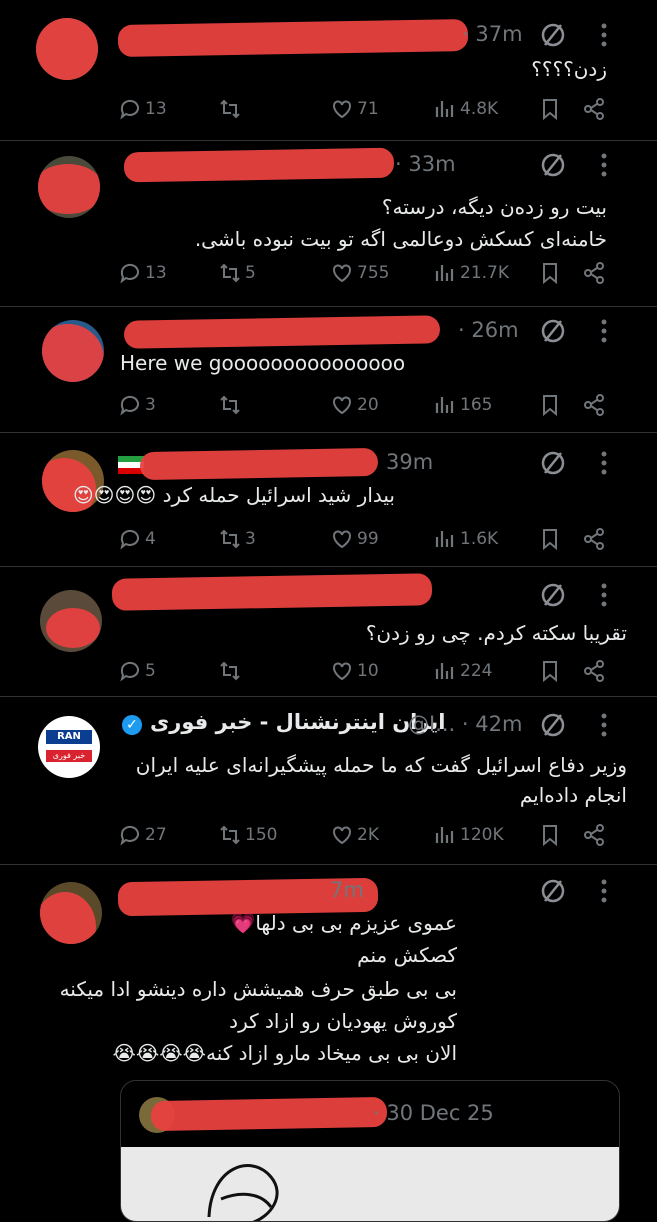  What do you see at coordinates (368, 539) in the screenshot?
I see `like-count: 99` at bounding box center [368, 539].